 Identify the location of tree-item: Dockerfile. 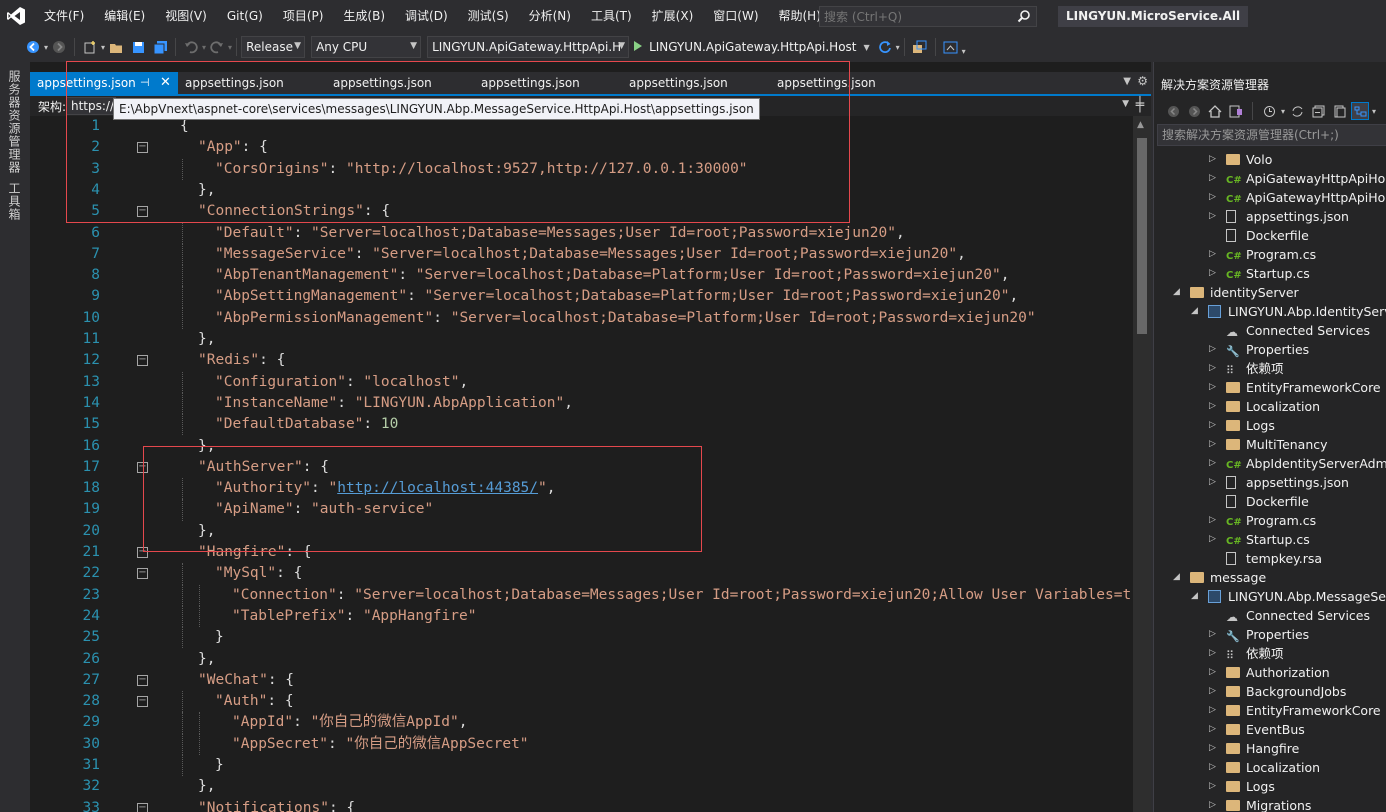
(1270, 501).